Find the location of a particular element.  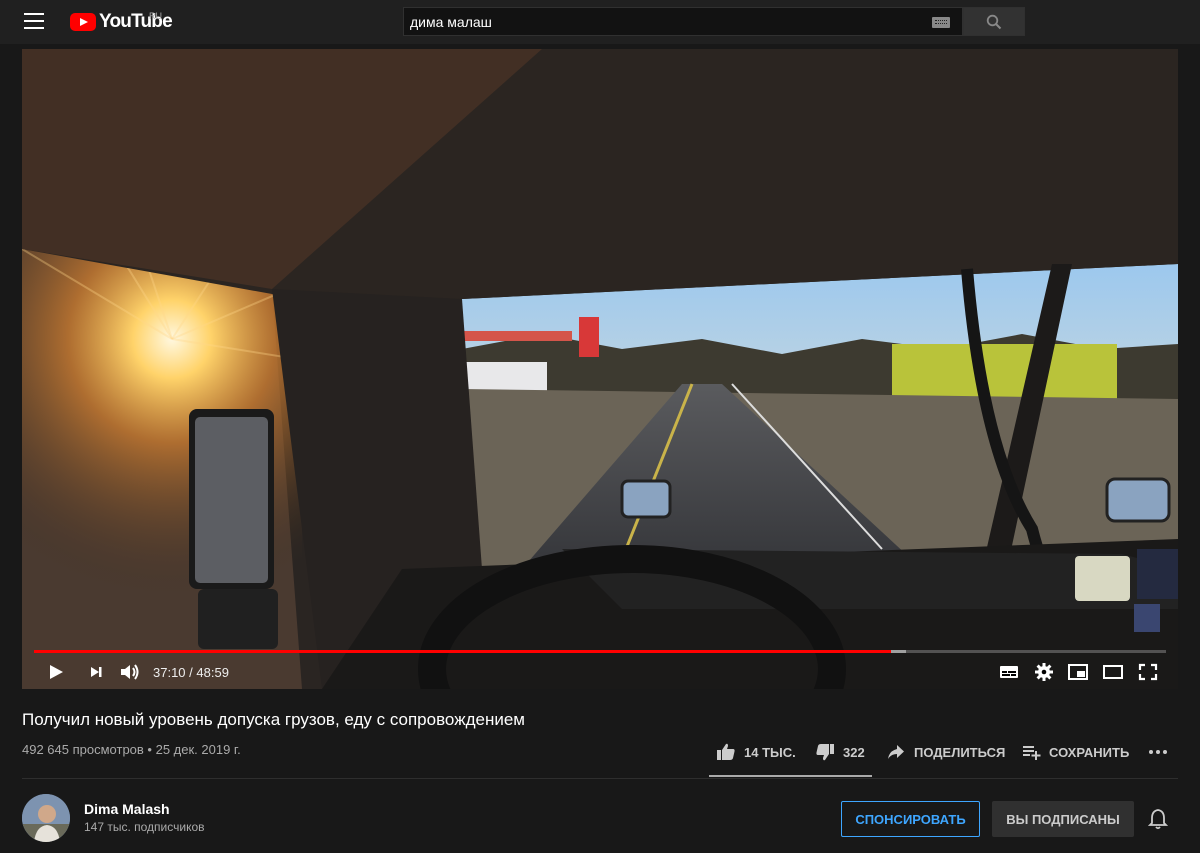

youtube-play-icon is located at coordinates (83, 22).